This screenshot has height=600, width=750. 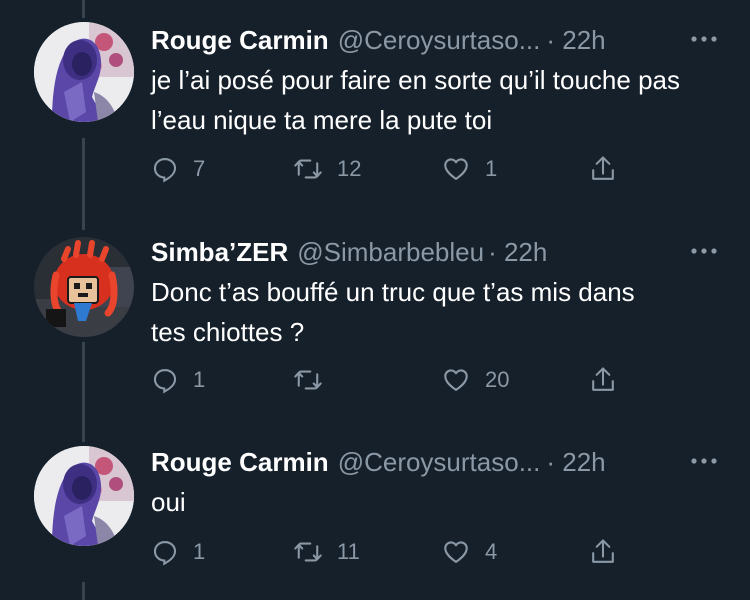 What do you see at coordinates (390, 252) in the screenshot?
I see `user-handle: @Simbarbebleu` at bounding box center [390, 252].